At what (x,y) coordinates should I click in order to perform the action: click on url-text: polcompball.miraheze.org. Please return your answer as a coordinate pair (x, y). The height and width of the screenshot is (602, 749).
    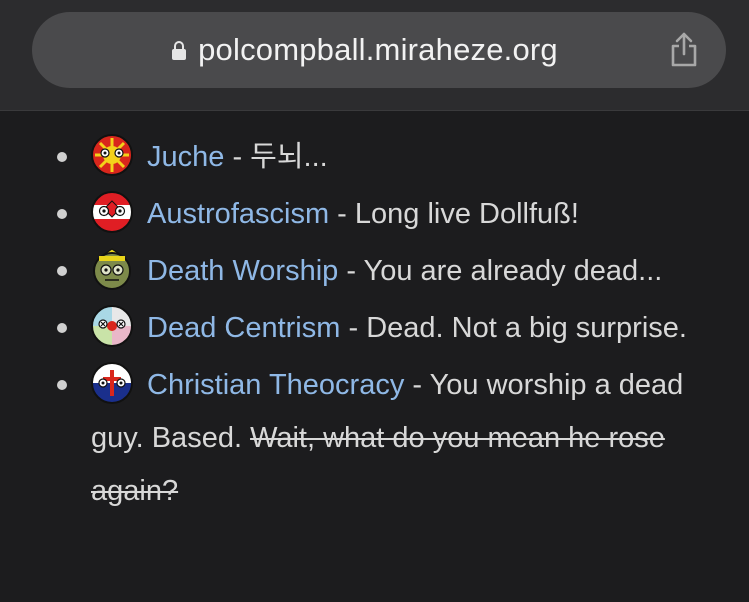
    Looking at the image, I should click on (378, 50).